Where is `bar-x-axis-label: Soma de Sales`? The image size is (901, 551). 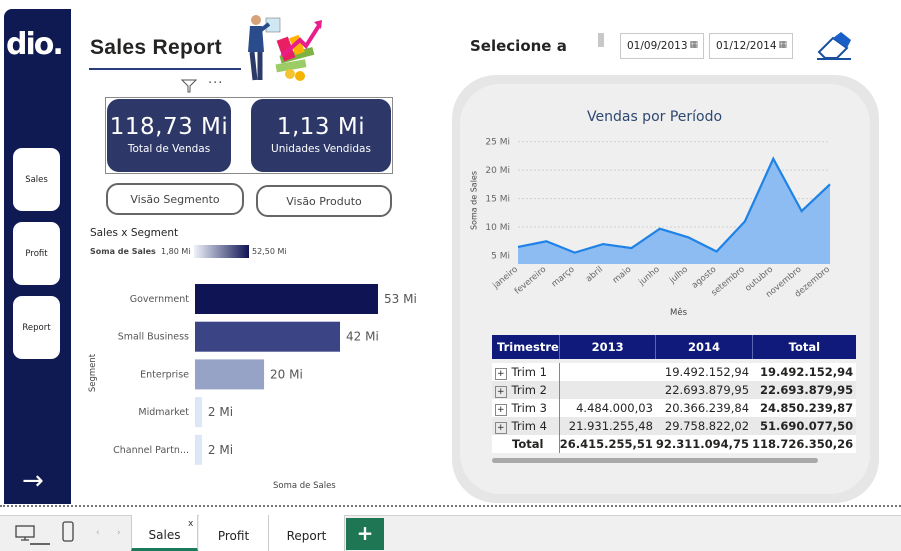
bar-x-axis-label: Soma de Sales is located at coordinates (304, 486).